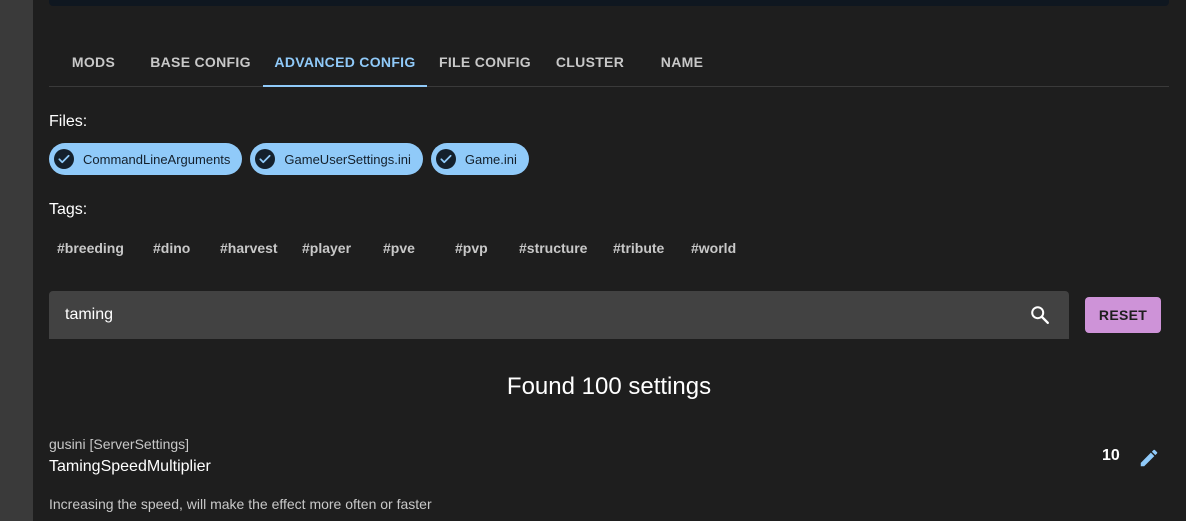  I want to click on top-panel-edge, so click(609, 3).